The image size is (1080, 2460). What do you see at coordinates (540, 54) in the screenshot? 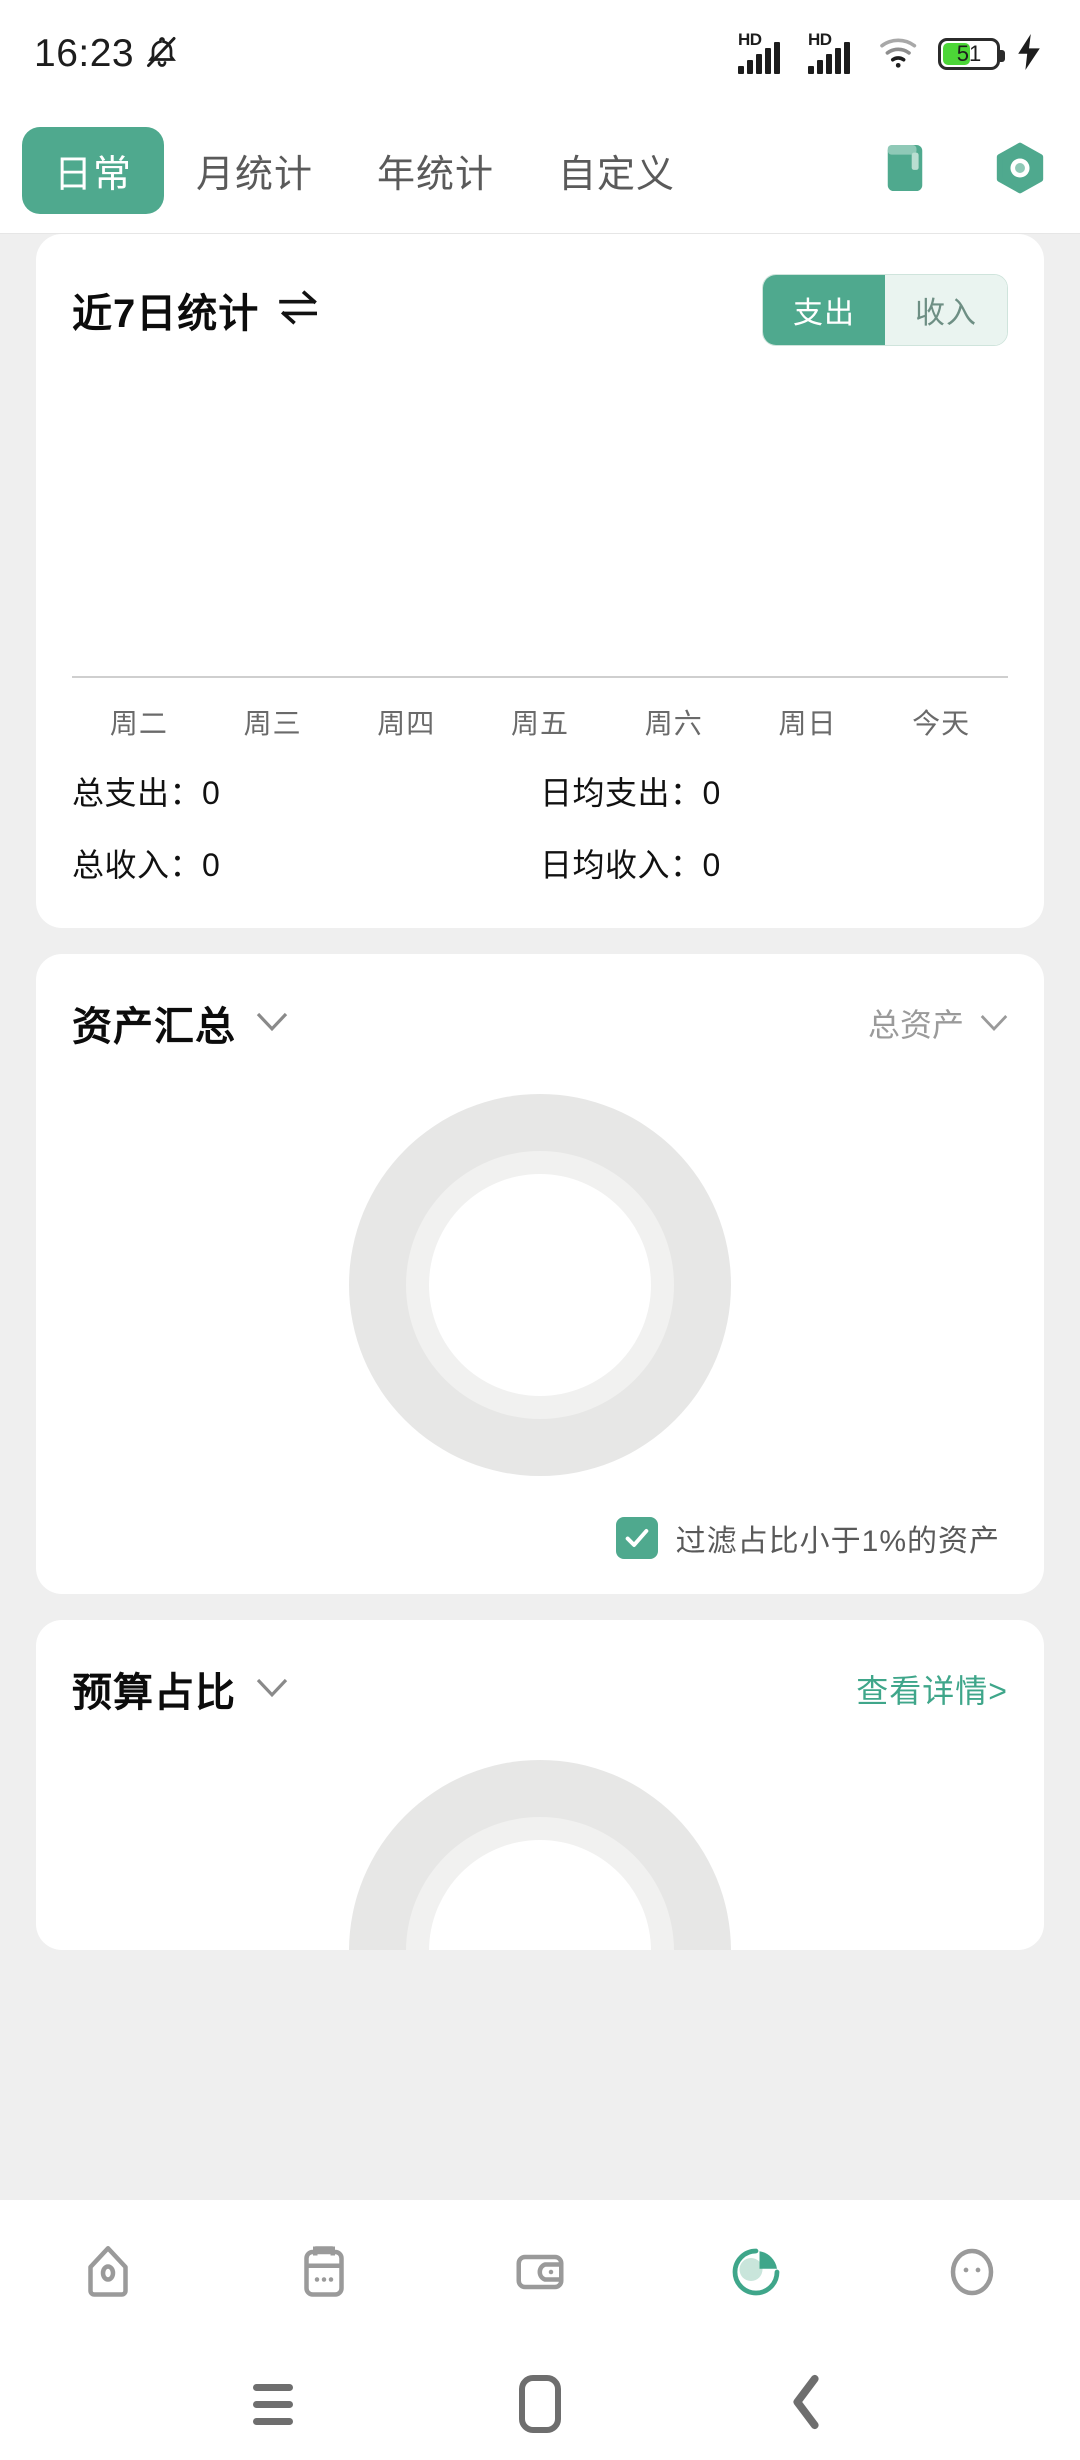
I see `status-bar: 16:23 HD HD 51` at bounding box center [540, 54].